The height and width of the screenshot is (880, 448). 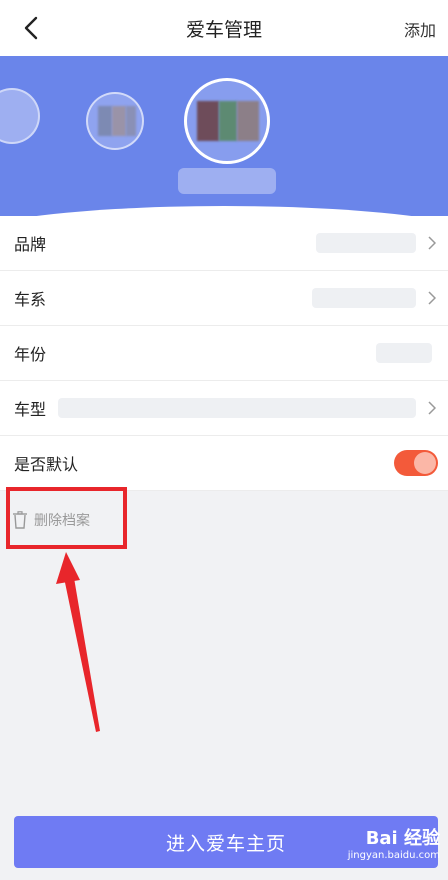 I want to click on car-avatar-secondary, so click(x=115, y=121).